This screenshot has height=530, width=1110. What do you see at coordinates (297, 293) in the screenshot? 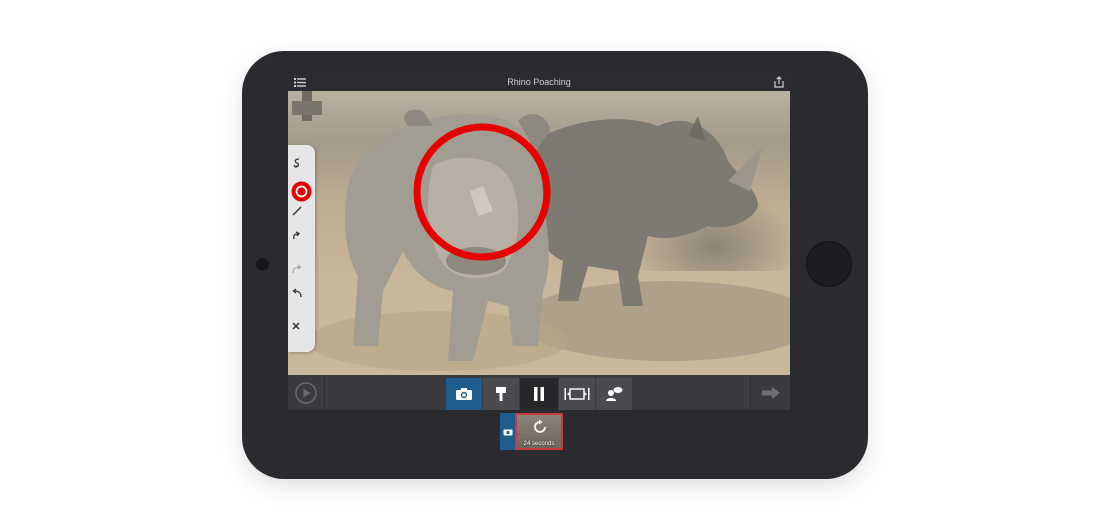
I see `undo-icon` at bounding box center [297, 293].